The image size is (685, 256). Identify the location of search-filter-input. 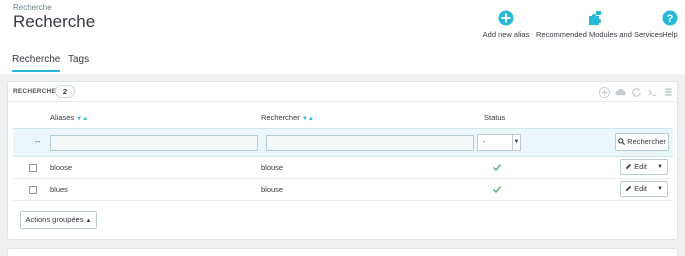
(370, 143).